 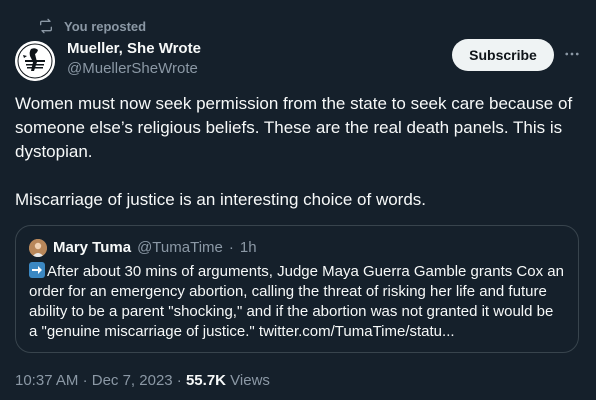 What do you see at coordinates (250, 380) in the screenshot?
I see `views-label: Views` at bounding box center [250, 380].